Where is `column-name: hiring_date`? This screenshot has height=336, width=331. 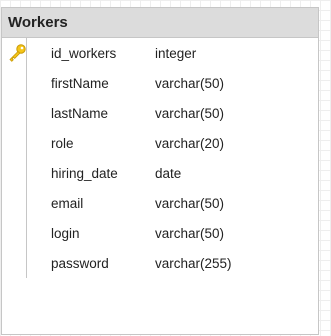
column-name: hiring_date is located at coordinates (84, 173).